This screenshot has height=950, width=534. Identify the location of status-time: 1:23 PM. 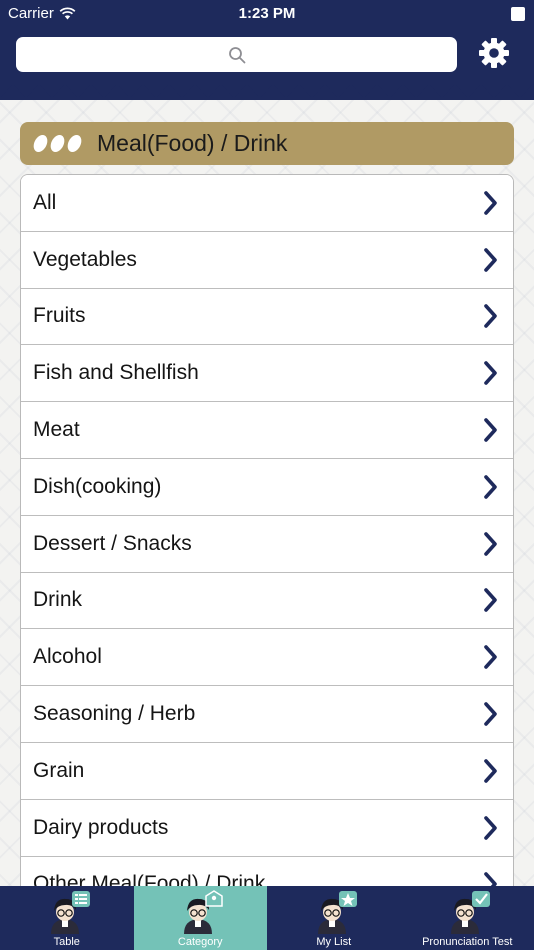
(267, 13).